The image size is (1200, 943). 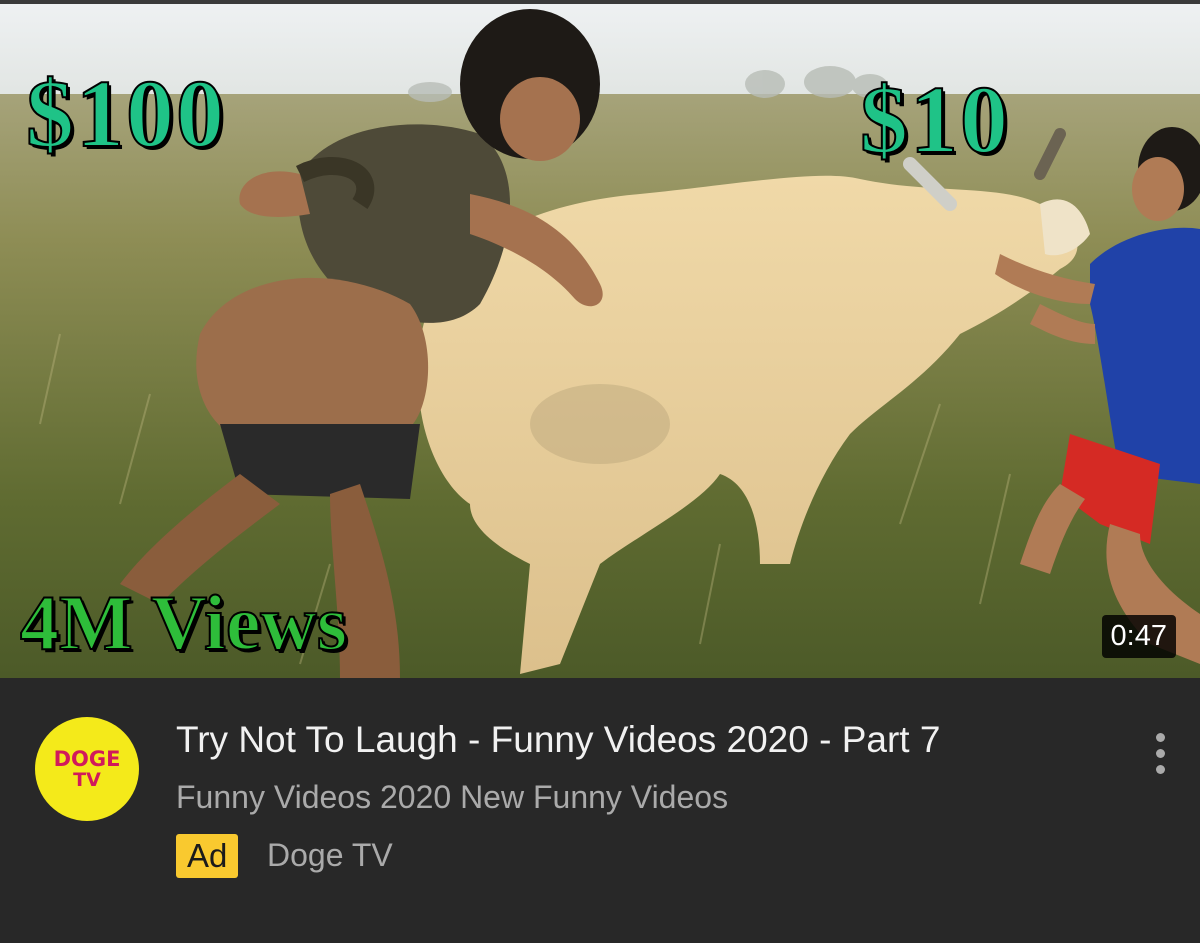 What do you see at coordinates (452, 797) in the screenshot?
I see `video-description: Funny Videos 2020 New Funny Videos` at bounding box center [452, 797].